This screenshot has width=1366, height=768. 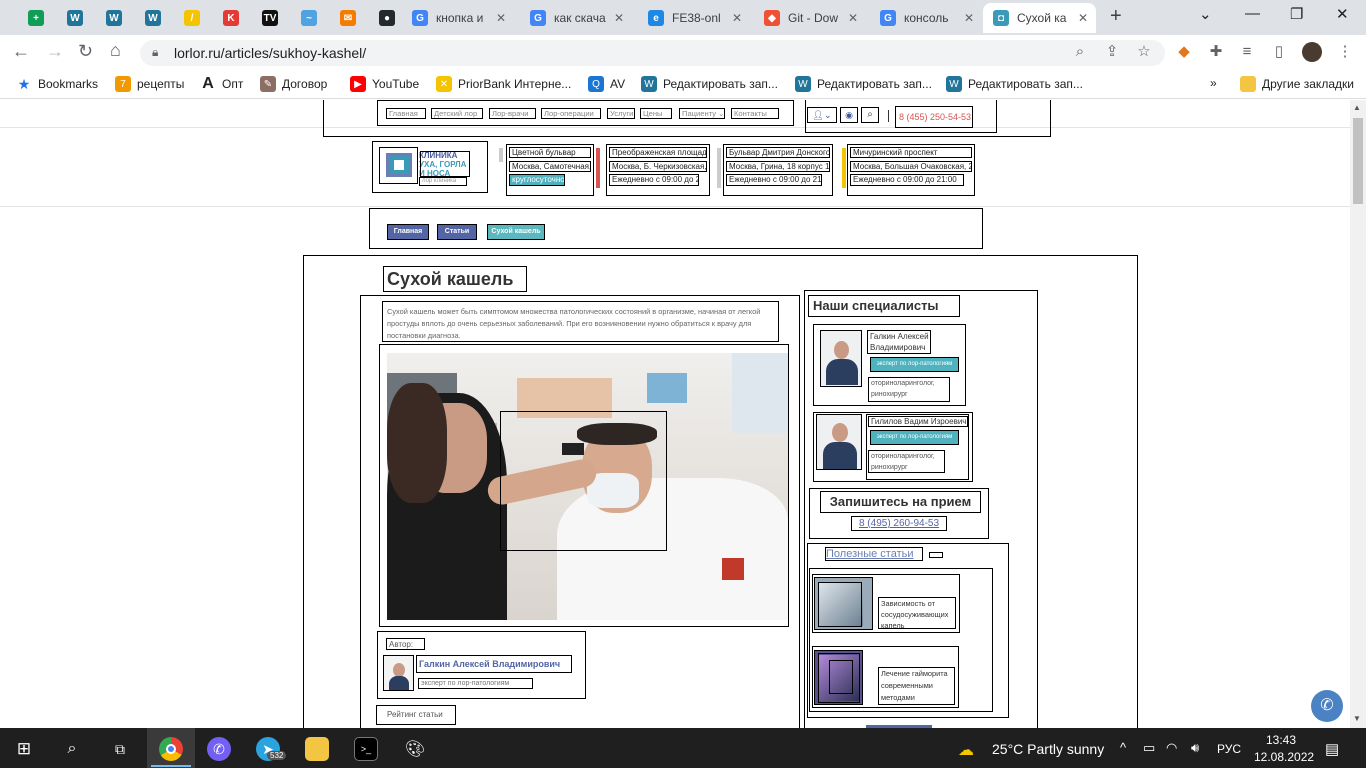 I want to click on minimize-button: —, so click(x=1252, y=13).